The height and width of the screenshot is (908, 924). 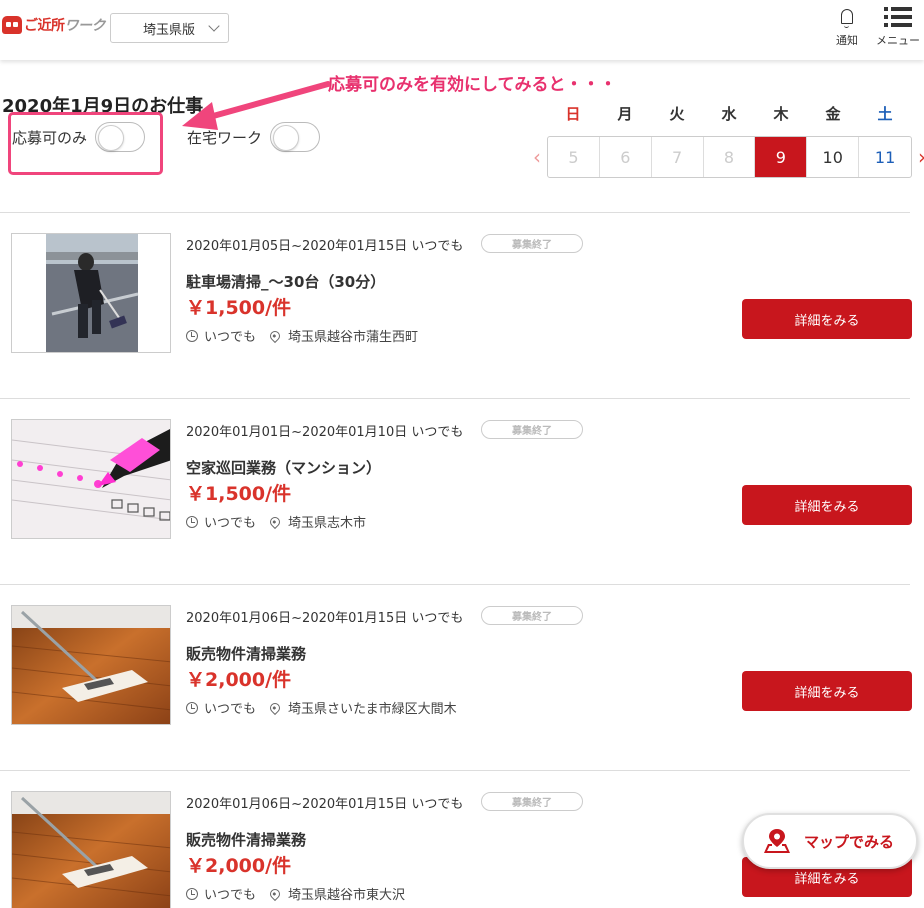 I want to click on calendar-day: 11, so click(x=885, y=157).